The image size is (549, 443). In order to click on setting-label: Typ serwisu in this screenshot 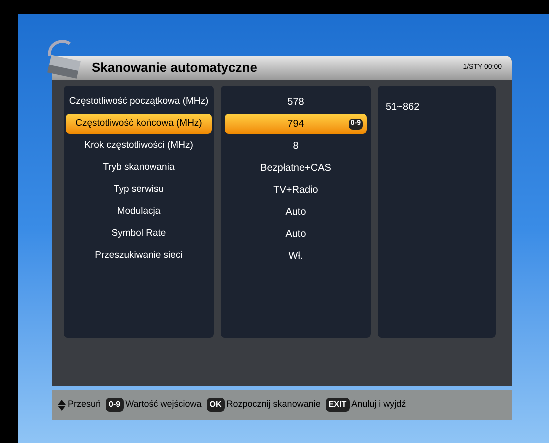, I will do `click(139, 190)`.